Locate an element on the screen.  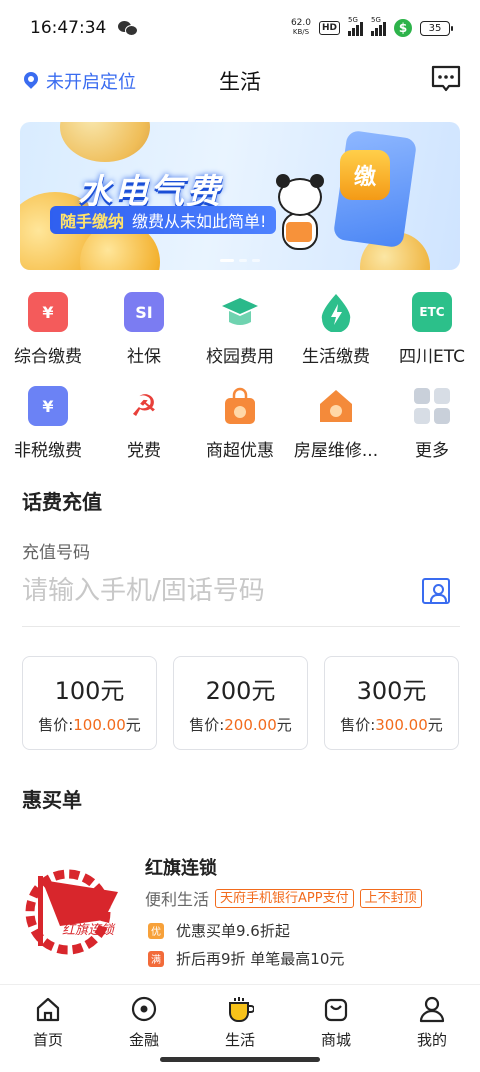
merchant-tag: 天府手机银行APP支付 is located at coordinates (284, 898).